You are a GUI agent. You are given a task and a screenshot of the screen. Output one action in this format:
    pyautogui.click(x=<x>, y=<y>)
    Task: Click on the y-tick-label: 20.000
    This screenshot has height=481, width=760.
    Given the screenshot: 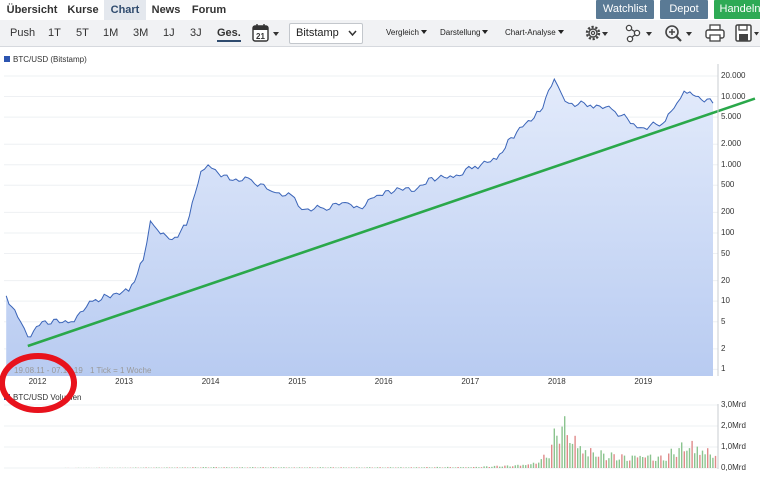 What is the action you would take?
    pyautogui.click(x=733, y=75)
    